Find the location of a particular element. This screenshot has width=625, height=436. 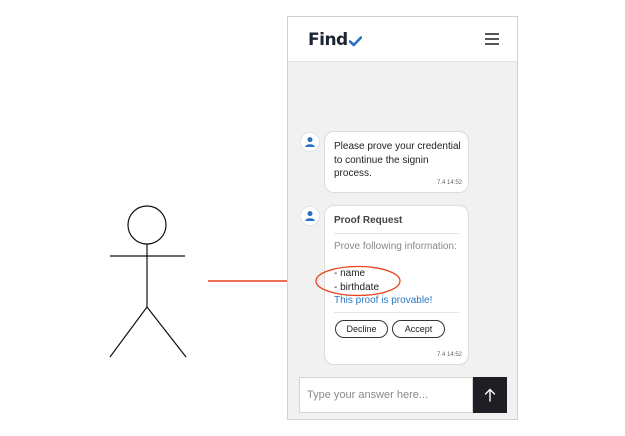

find-logo: Find is located at coordinates (335, 40).